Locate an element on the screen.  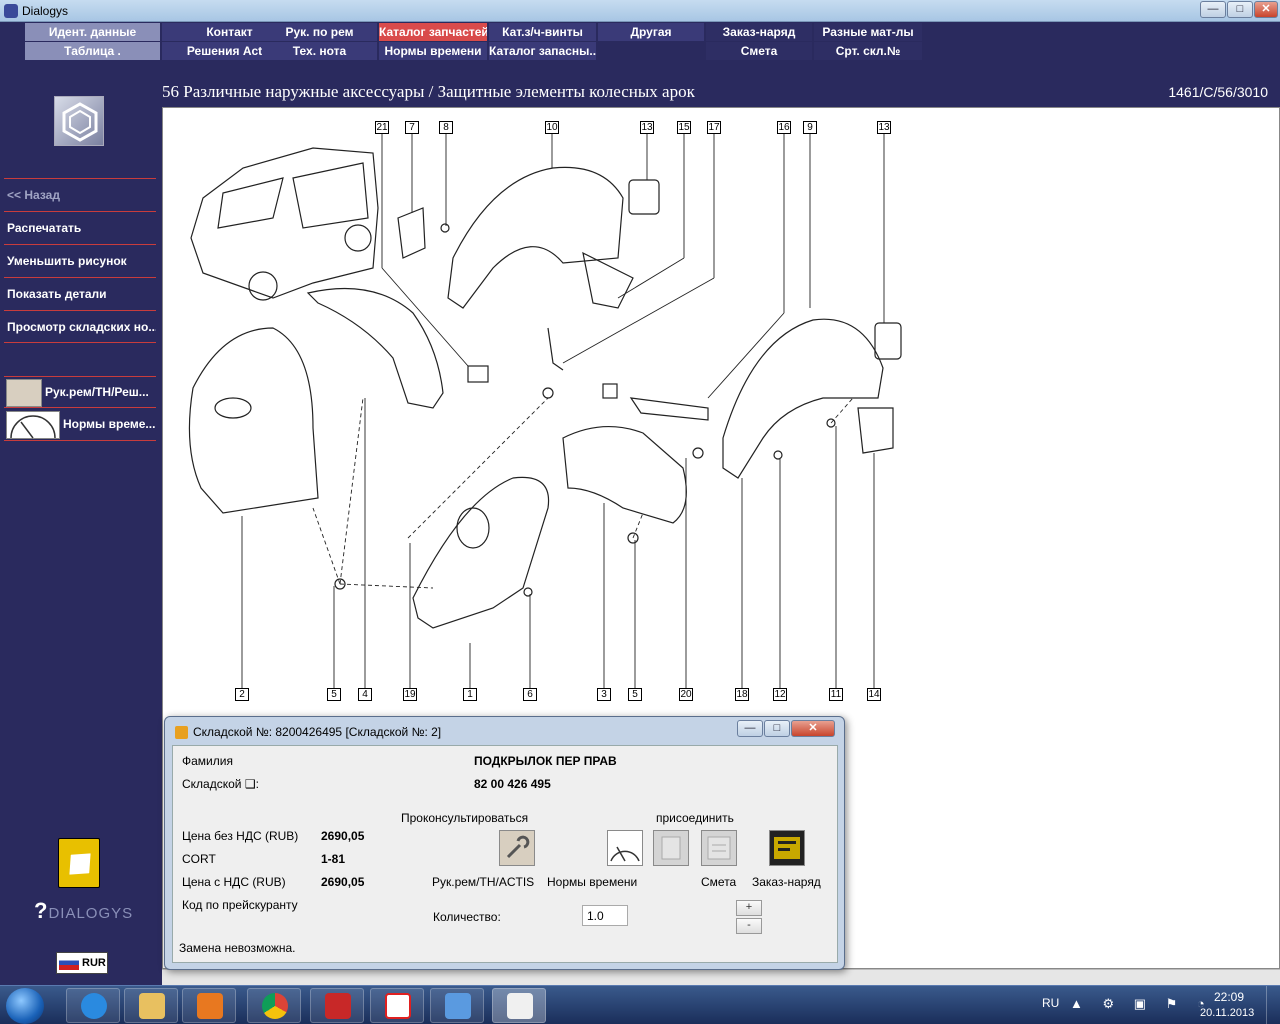
windows-taskbar: RU ▲ ⚙ ▣ ⚑ ◔ 22:09 20.11.2013 is located at coordinates (640, 1004).